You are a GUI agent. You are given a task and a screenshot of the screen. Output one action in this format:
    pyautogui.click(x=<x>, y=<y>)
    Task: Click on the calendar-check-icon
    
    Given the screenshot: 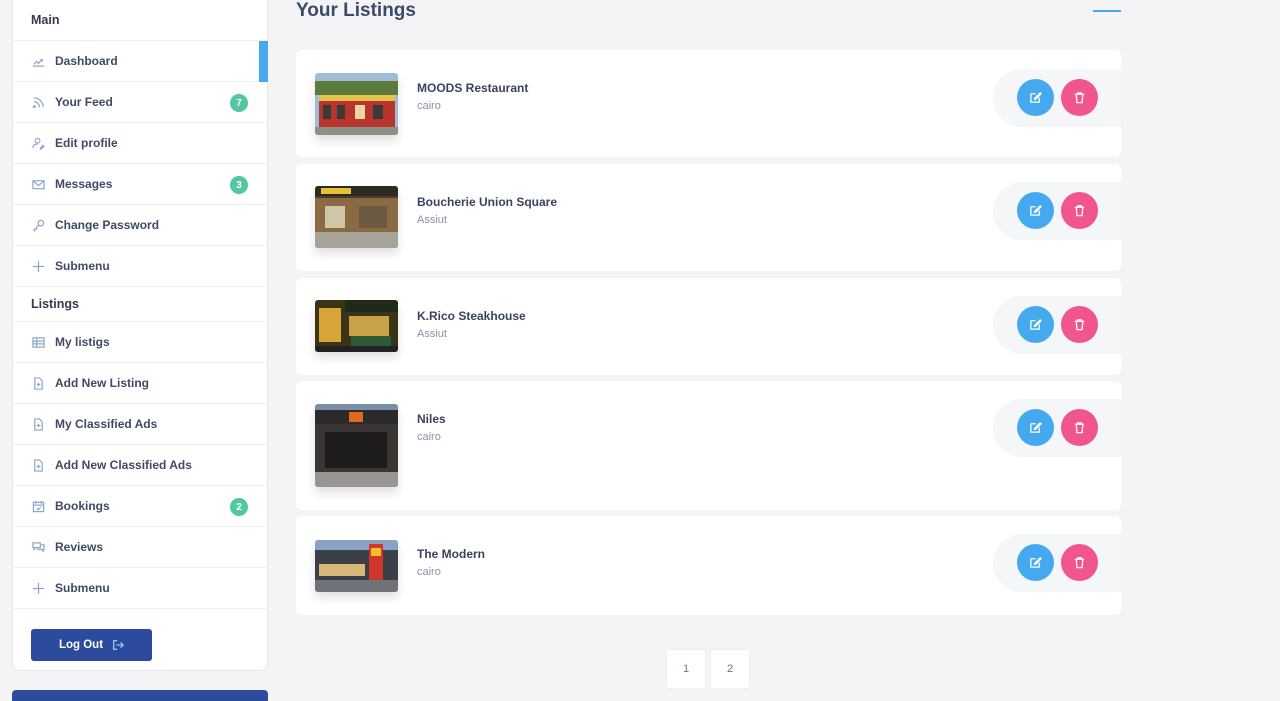 What is the action you would take?
    pyautogui.click(x=38, y=506)
    